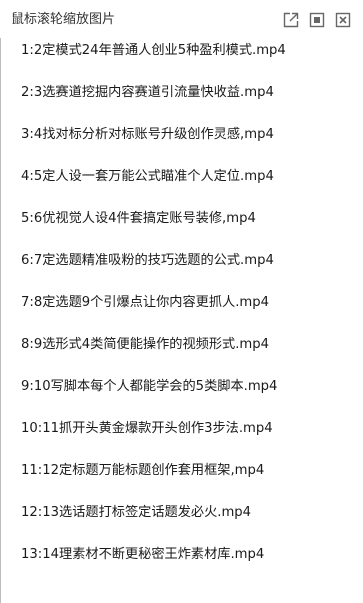 Image resolution: width=363 pixels, height=603 pixels. I want to click on file-item-8: 8:9选形式4类简便能操作的视频形式.mp4, so click(145, 345).